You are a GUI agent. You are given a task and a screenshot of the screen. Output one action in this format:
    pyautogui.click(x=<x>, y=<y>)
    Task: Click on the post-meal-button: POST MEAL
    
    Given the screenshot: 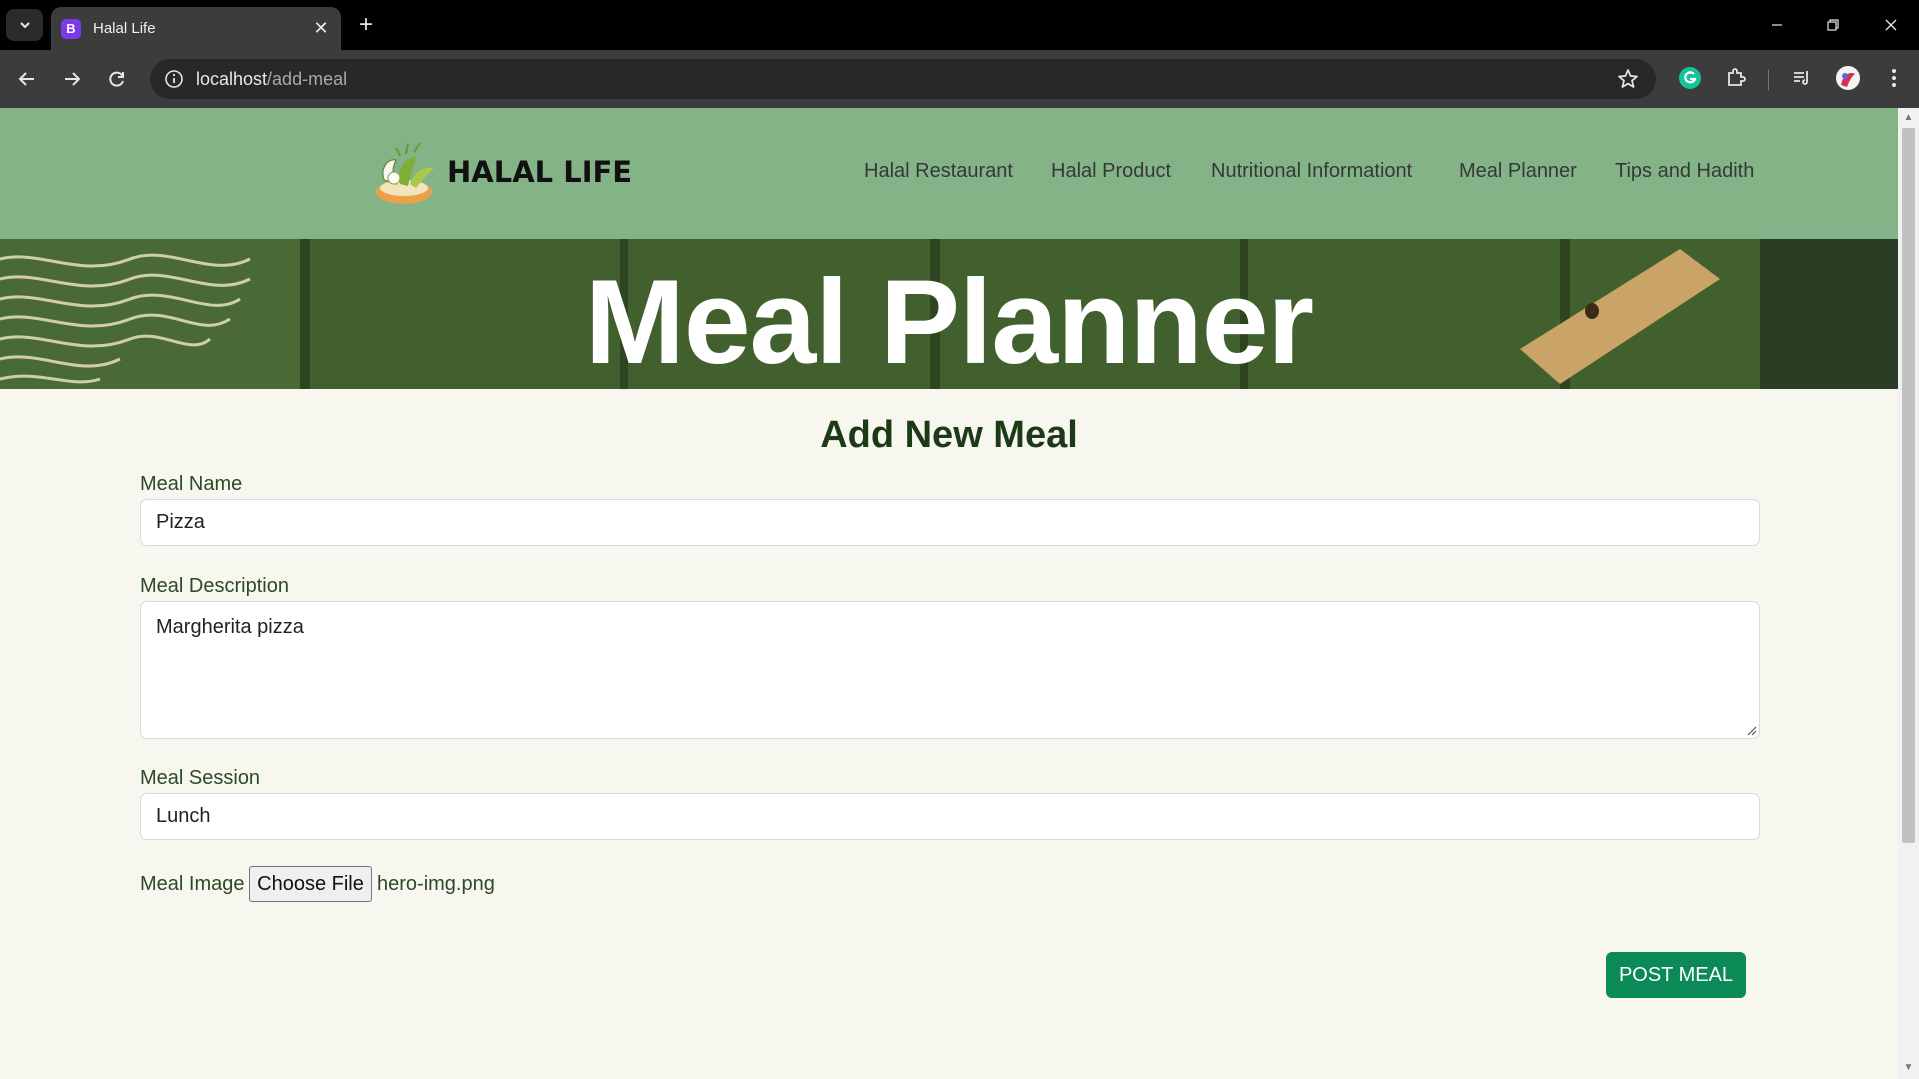 What is the action you would take?
    pyautogui.click(x=1676, y=975)
    